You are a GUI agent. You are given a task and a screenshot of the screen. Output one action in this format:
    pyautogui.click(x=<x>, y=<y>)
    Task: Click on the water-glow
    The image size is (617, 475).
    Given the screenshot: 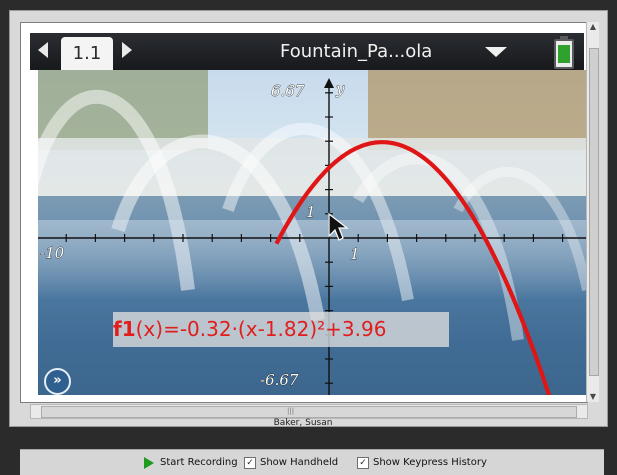 What is the action you would take?
    pyautogui.click(x=312, y=260)
    